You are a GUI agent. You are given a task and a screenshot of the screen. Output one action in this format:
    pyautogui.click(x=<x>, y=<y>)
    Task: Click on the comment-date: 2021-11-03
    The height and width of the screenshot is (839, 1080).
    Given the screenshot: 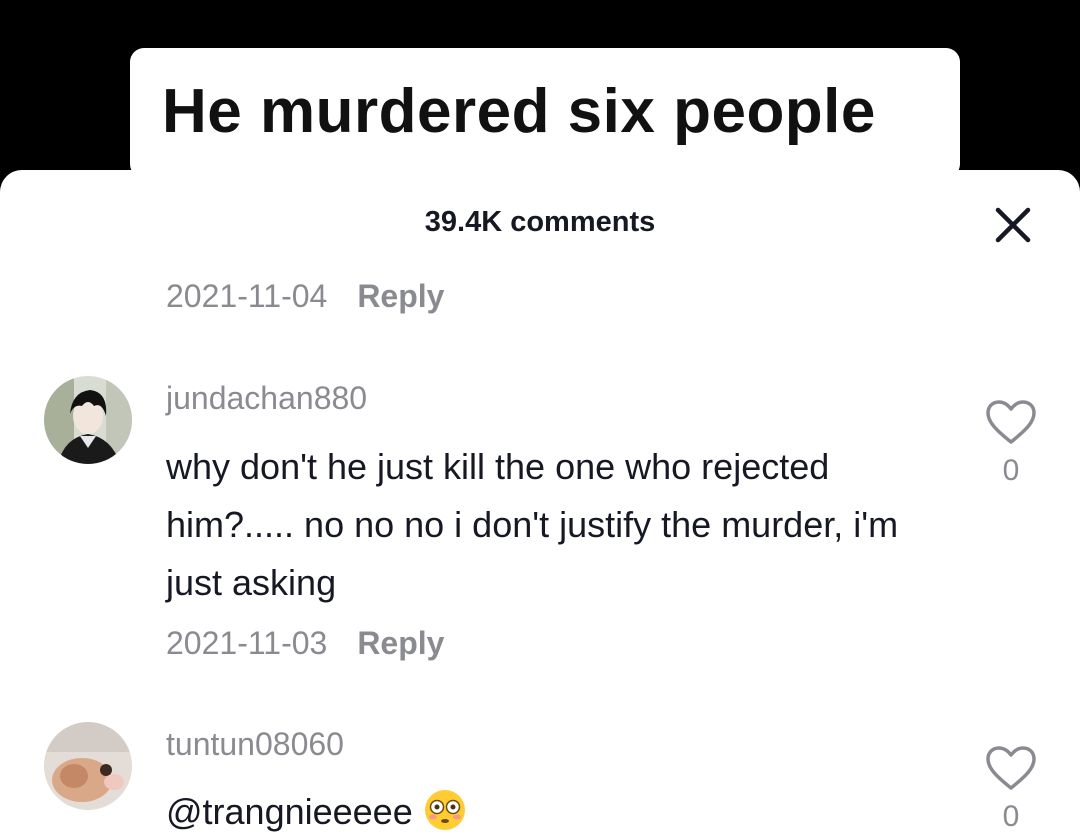 What is the action you would take?
    pyautogui.click(x=247, y=643)
    